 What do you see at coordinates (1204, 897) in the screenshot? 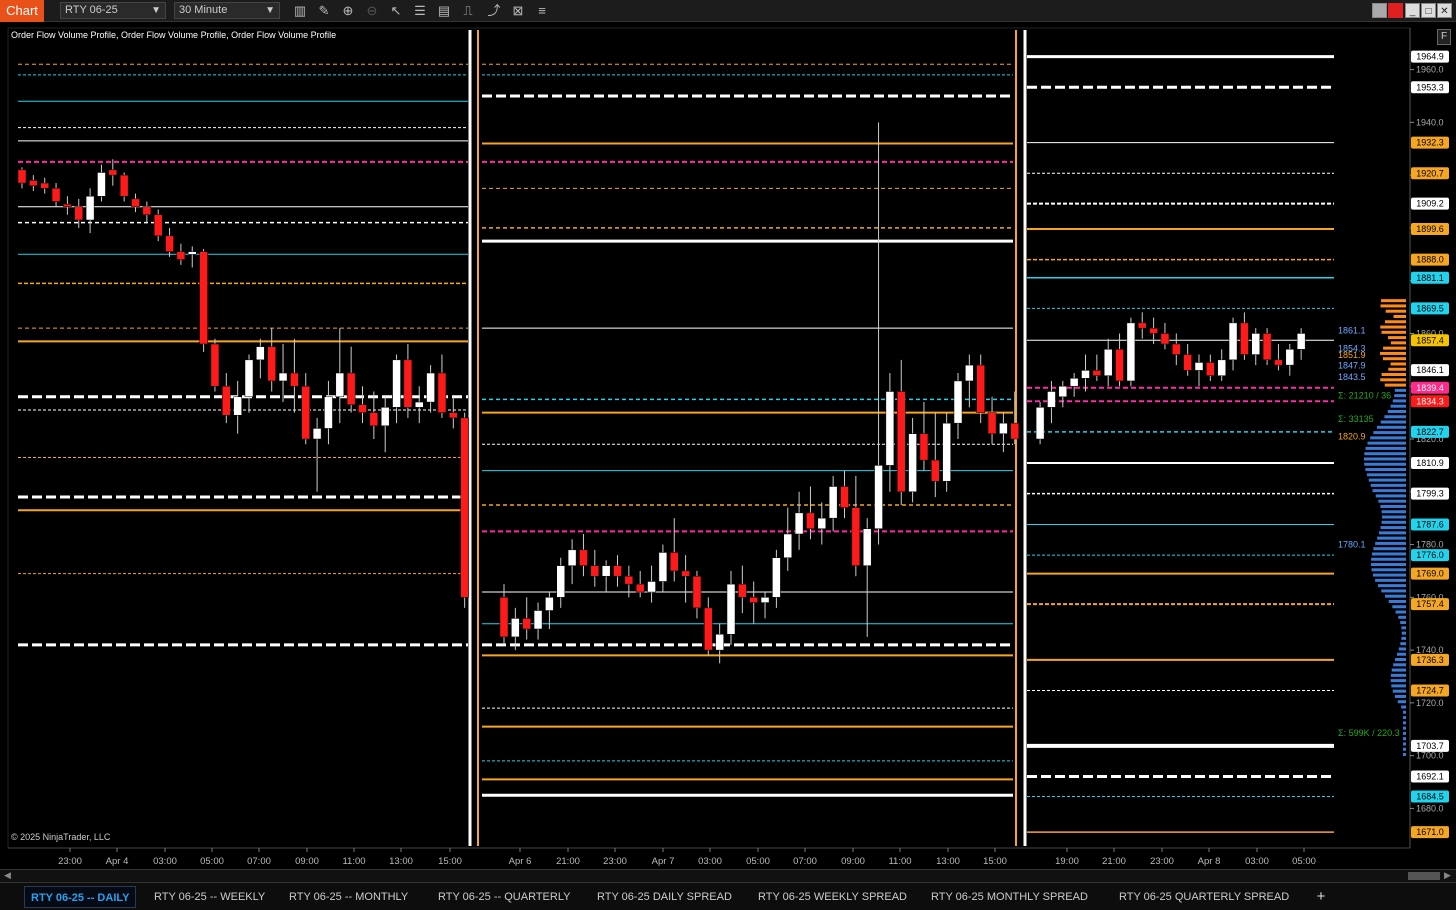
I see `chart-tab: RTY 06-25 QUARTERLY SPREAD` at bounding box center [1204, 897].